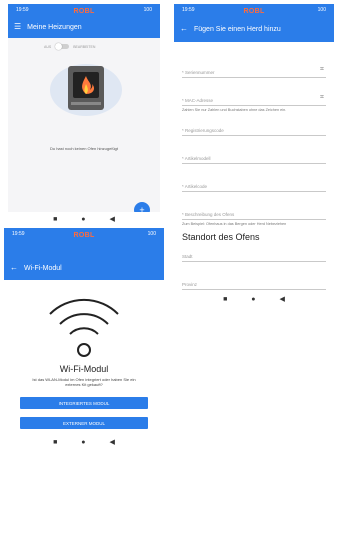 Image resolution: width=351 pixels, height=533 pixels. What do you see at coordinates (48, 46) in the screenshot?
I see `toggle-left-label: AUS` at bounding box center [48, 46].